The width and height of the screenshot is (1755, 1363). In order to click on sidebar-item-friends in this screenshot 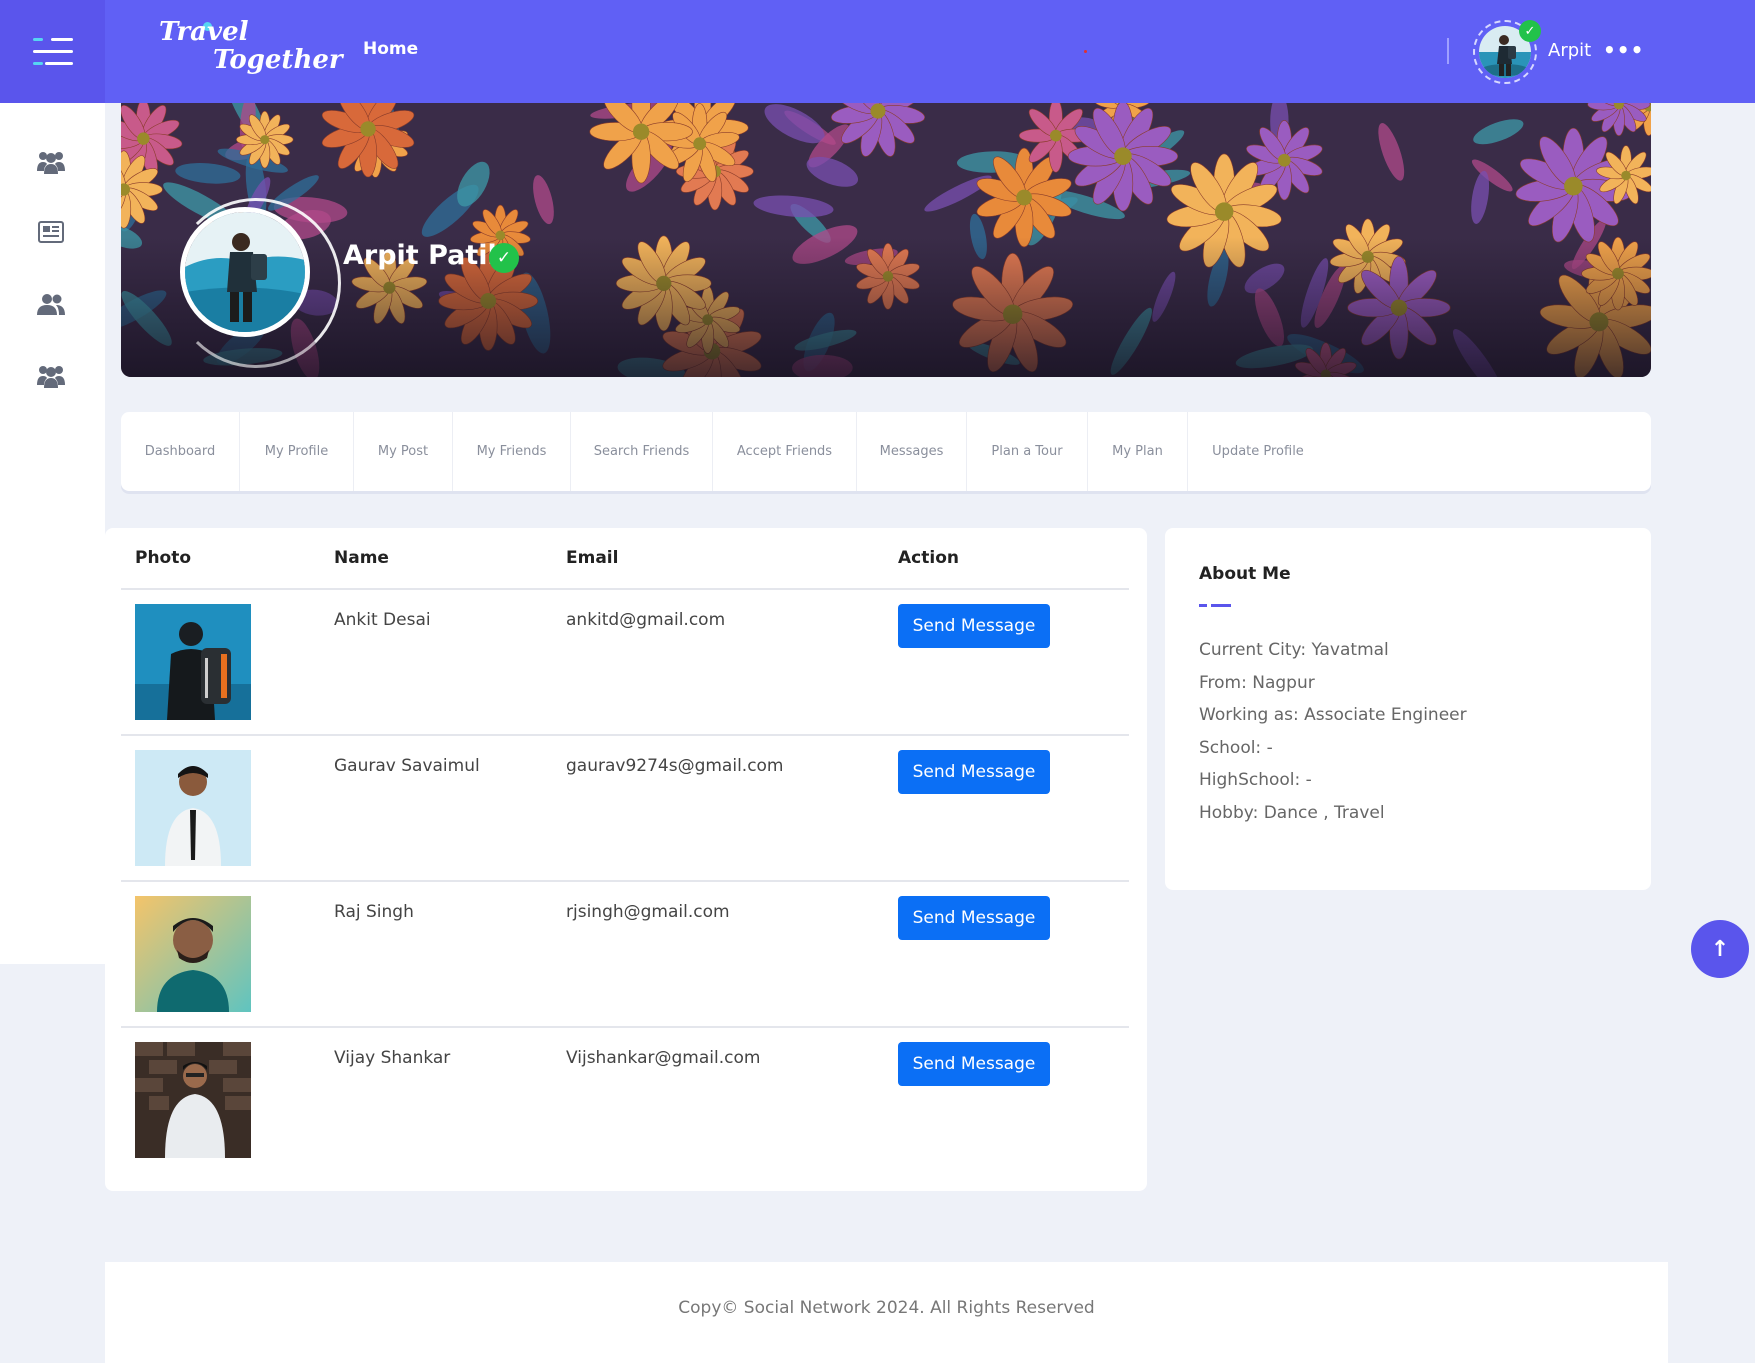, I will do `click(51, 304)`.